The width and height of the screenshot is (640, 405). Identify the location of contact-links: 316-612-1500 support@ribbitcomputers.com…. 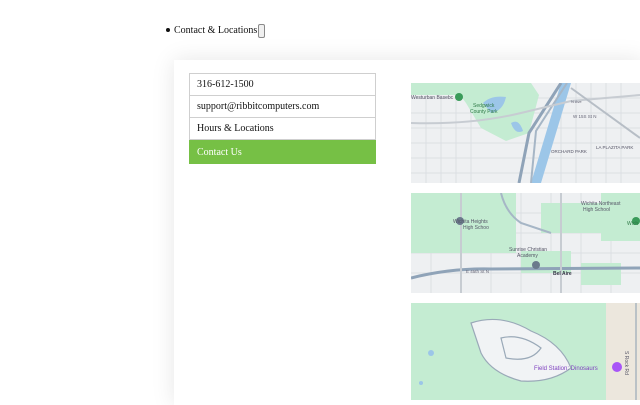
(282, 118).